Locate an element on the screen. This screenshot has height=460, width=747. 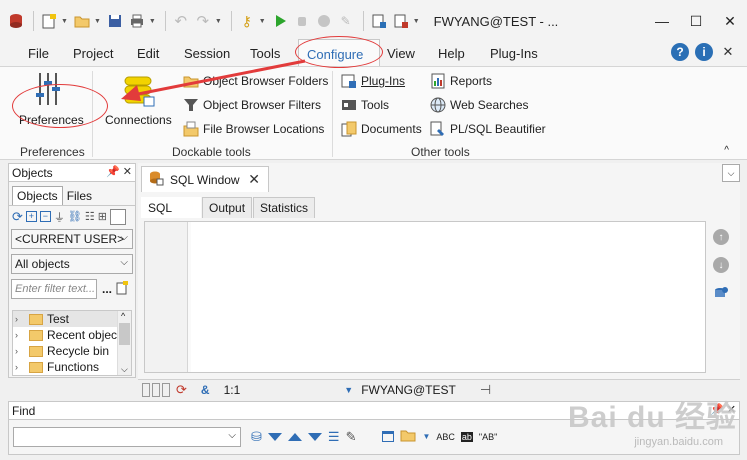
close-icon: ✕ is located at coordinates (730, 21).